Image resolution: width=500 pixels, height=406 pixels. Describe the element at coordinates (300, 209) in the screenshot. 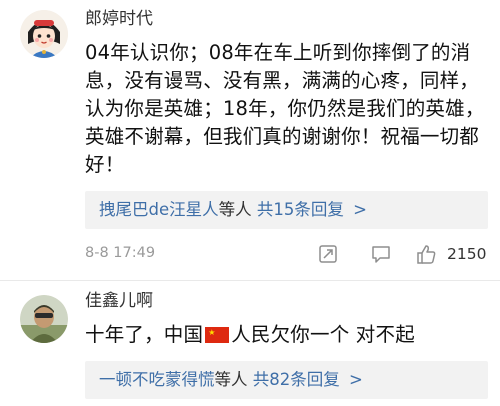

I see `reply-count: 共15条回复` at that location.